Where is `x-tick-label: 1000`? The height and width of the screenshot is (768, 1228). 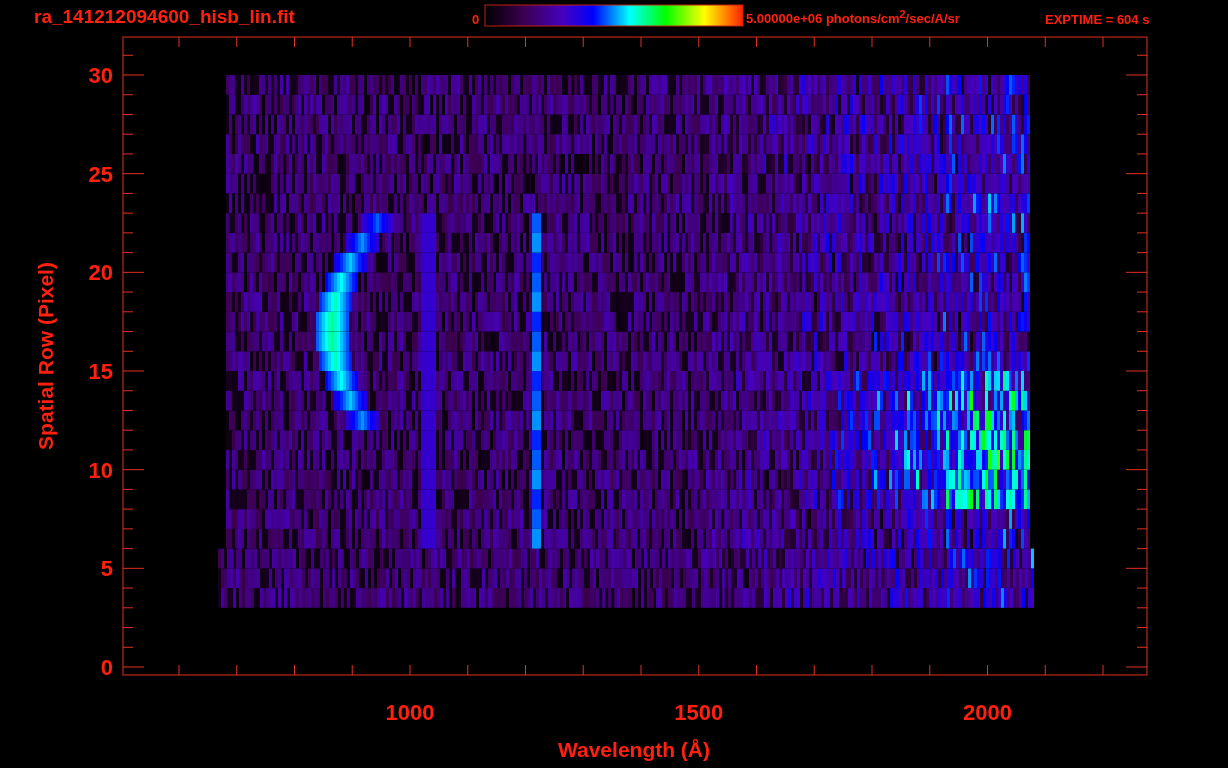 x-tick-label: 1000 is located at coordinates (410, 712).